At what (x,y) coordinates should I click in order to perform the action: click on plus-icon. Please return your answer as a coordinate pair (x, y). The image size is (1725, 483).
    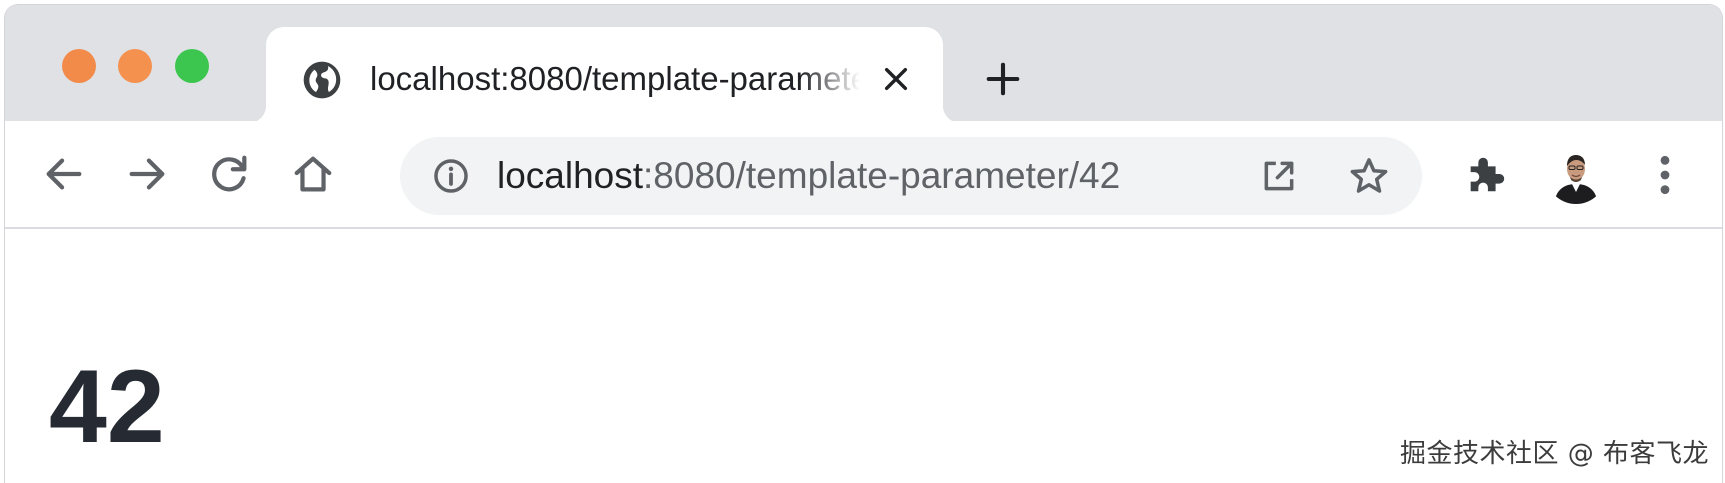
    Looking at the image, I should click on (1003, 79).